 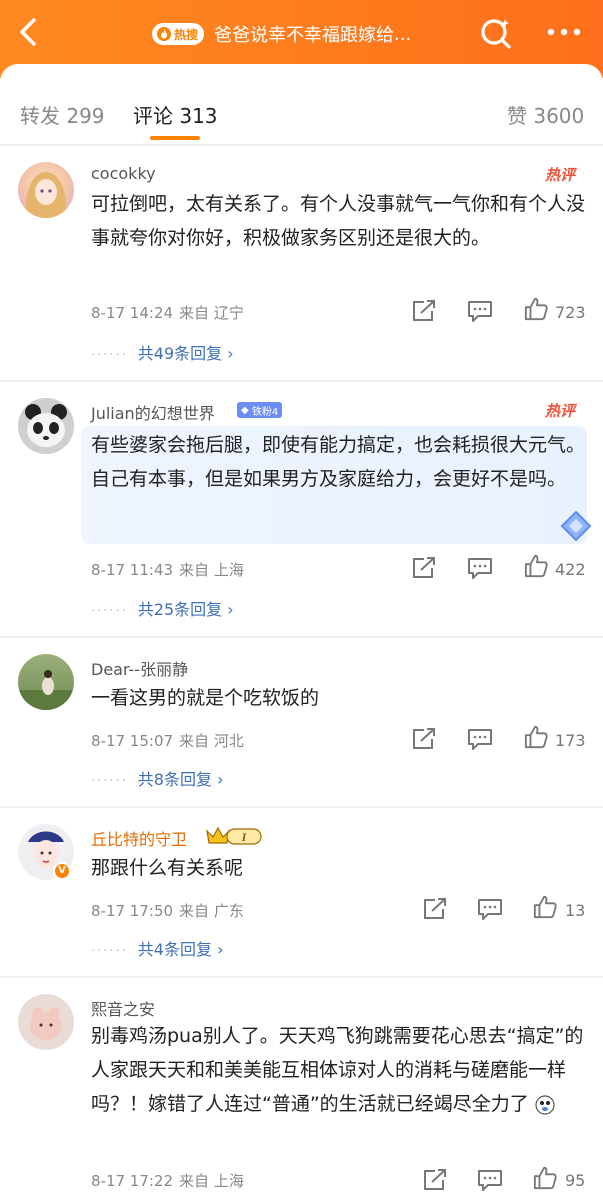 What do you see at coordinates (132, 313) in the screenshot?
I see `comment-date: 8-17 14:24` at bounding box center [132, 313].